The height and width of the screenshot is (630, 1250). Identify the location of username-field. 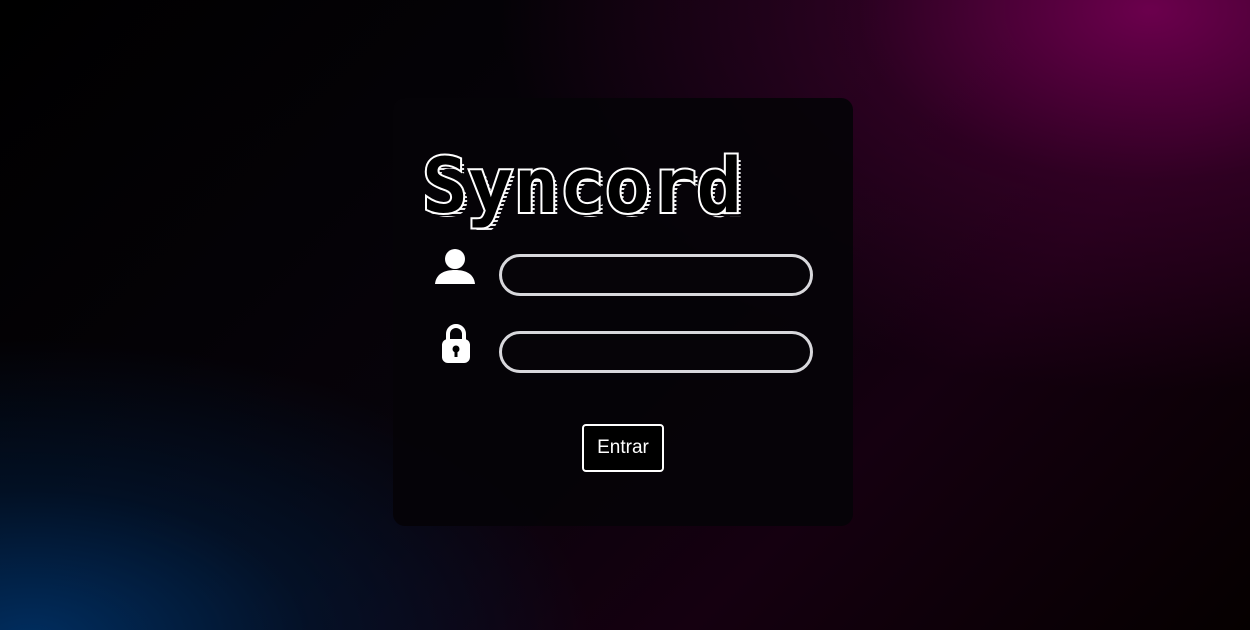
(656, 275).